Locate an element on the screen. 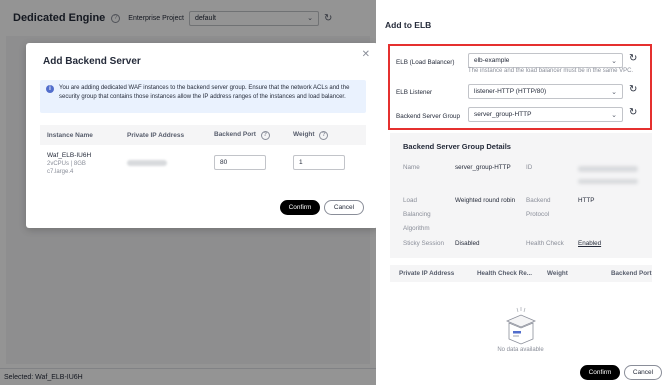 This screenshot has height=385, width=665. name-value: server_group-HTTP is located at coordinates (483, 167).